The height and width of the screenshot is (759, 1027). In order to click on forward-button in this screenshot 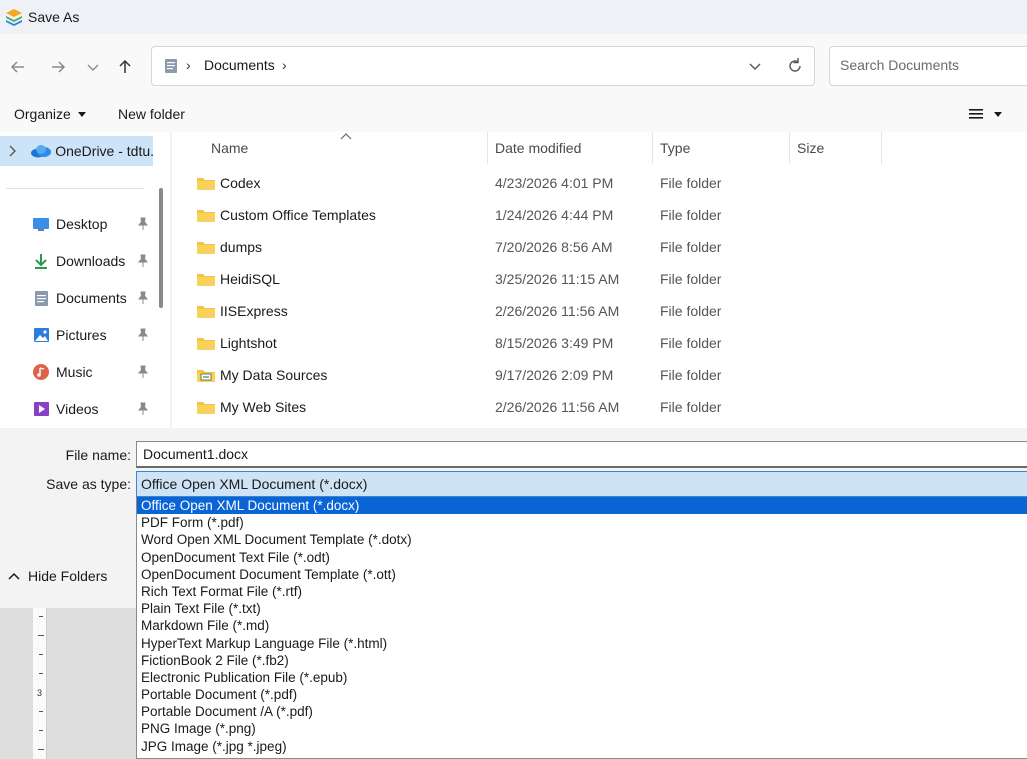, I will do `click(58, 67)`.